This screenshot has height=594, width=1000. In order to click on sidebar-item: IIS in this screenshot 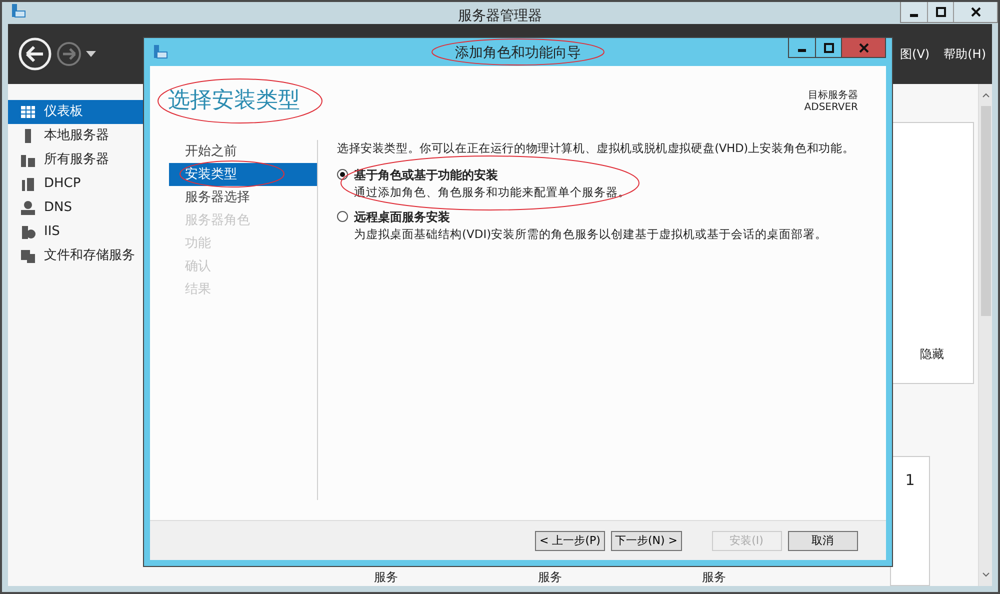, I will do `click(76, 232)`.